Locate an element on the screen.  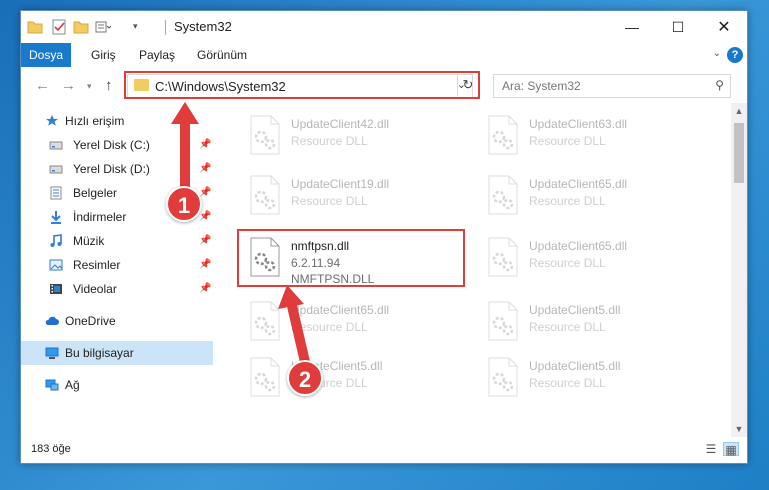
step-2-badge: 2 is located at coordinates (305, 378).